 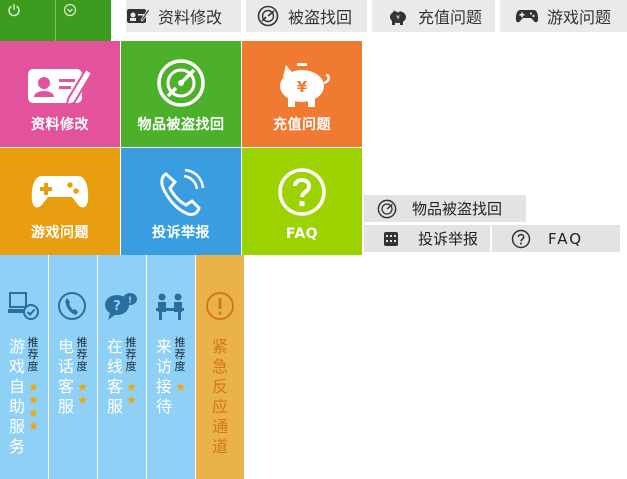 I want to click on top-divider, so click(x=55, y=20).